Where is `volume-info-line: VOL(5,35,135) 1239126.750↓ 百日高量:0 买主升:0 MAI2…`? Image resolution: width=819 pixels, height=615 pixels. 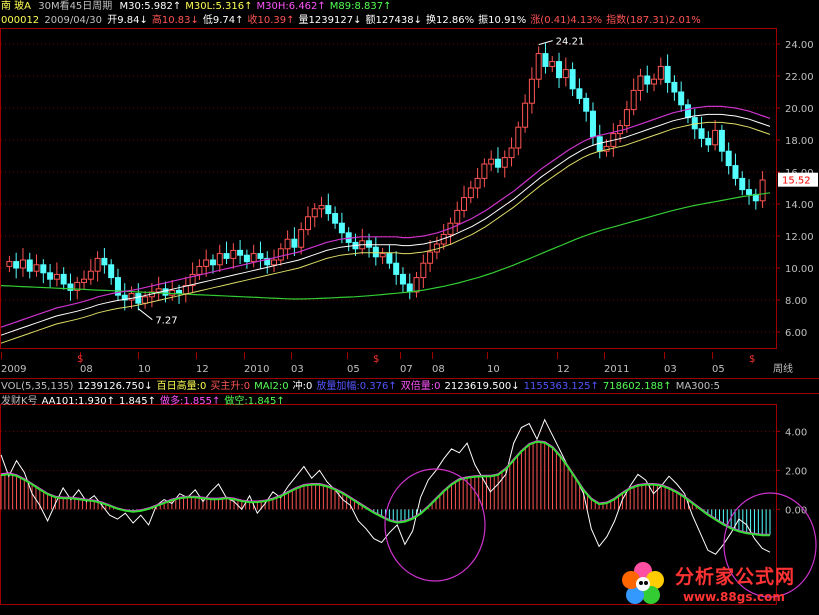
volume-info-line: VOL(5,35,135) 1239126.750↓ 百日高量:0 买主升:0 MAI2… is located at coordinates (364, 386).